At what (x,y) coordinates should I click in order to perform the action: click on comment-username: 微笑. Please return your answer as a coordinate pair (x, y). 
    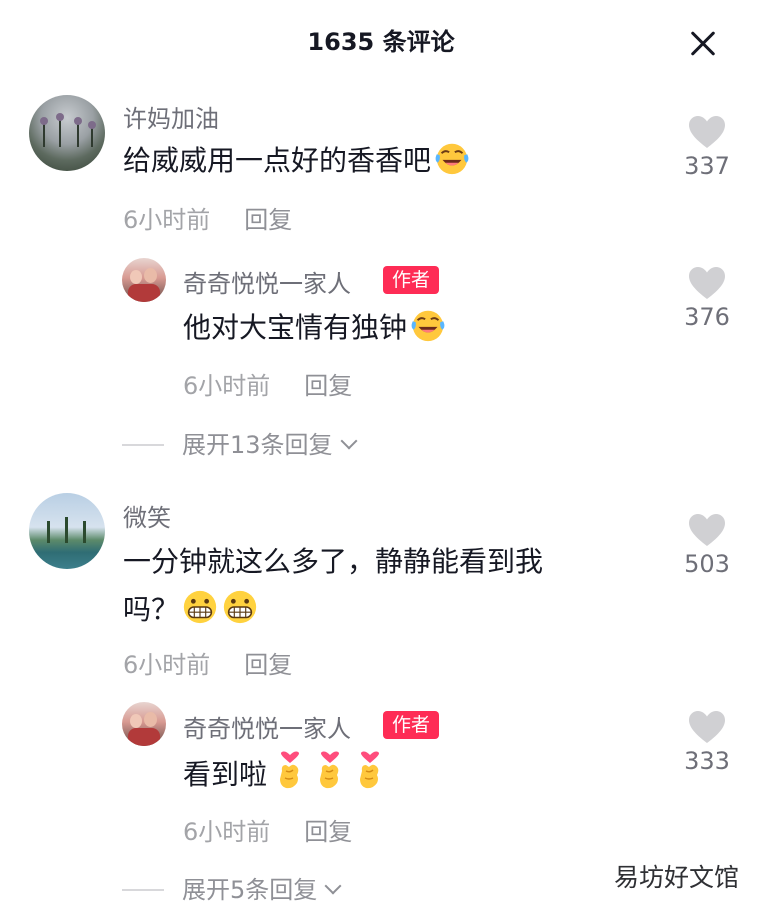
    Looking at the image, I should click on (147, 515).